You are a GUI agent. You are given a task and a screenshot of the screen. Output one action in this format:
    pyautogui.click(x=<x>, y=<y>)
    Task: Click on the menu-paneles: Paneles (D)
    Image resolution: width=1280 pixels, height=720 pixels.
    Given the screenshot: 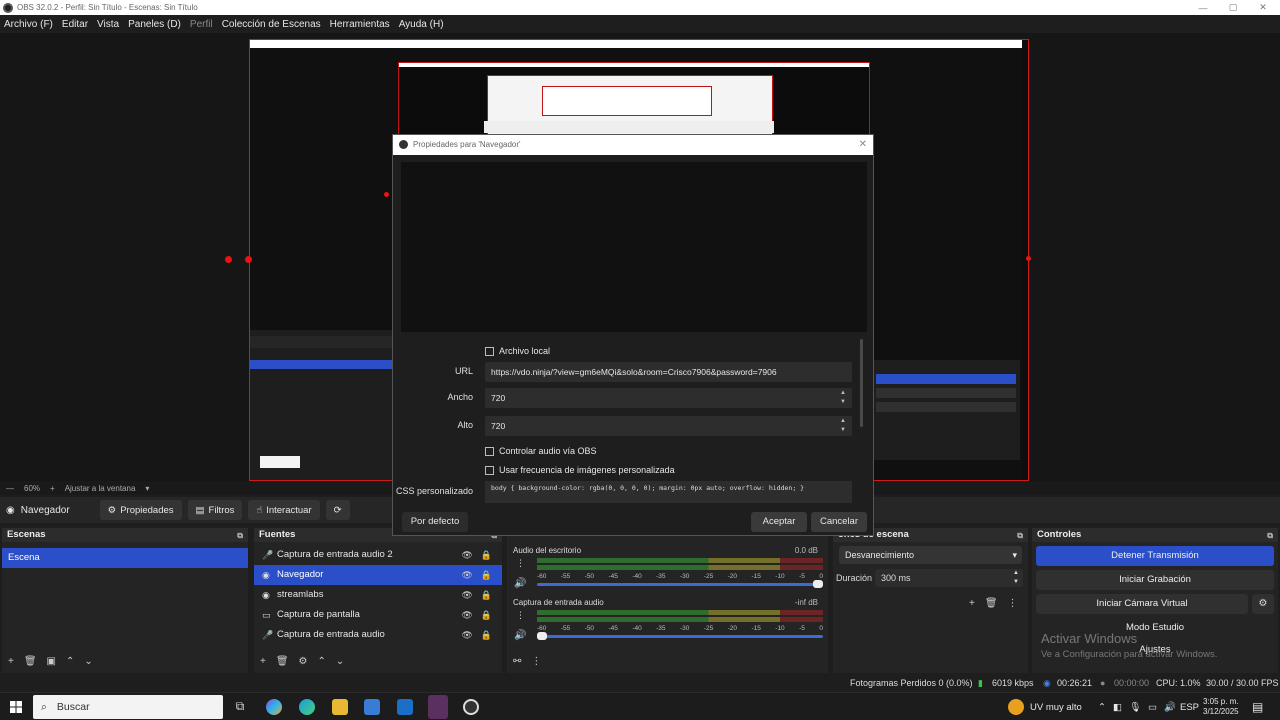 What is the action you would take?
    pyautogui.click(x=154, y=24)
    